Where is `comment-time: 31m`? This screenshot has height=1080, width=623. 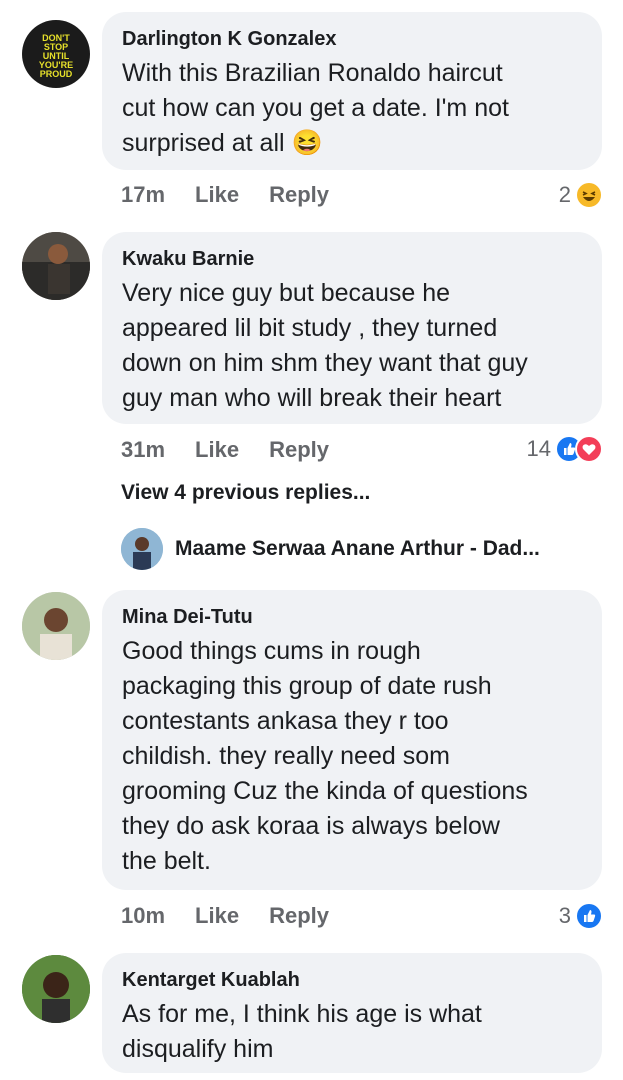
comment-time: 31m is located at coordinates (143, 450).